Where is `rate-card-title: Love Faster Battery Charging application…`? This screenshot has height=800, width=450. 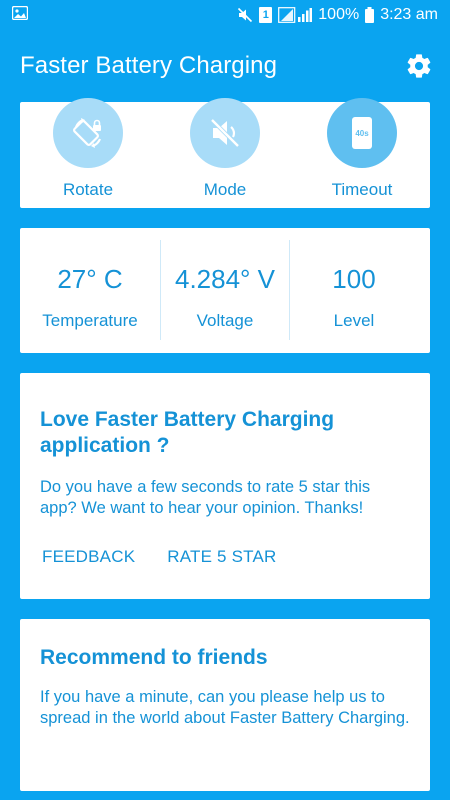 rate-card-title: Love Faster Battery Charging application… is located at coordinates (187, 432).